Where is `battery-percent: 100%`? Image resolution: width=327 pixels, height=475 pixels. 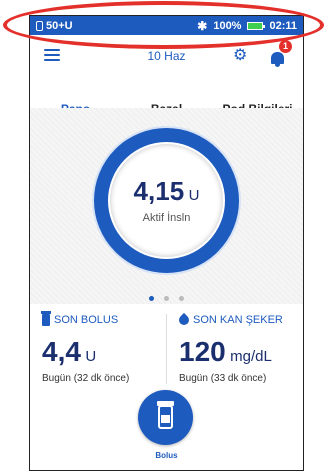
battery-percent: 100% is located at coordinates (227, 25).